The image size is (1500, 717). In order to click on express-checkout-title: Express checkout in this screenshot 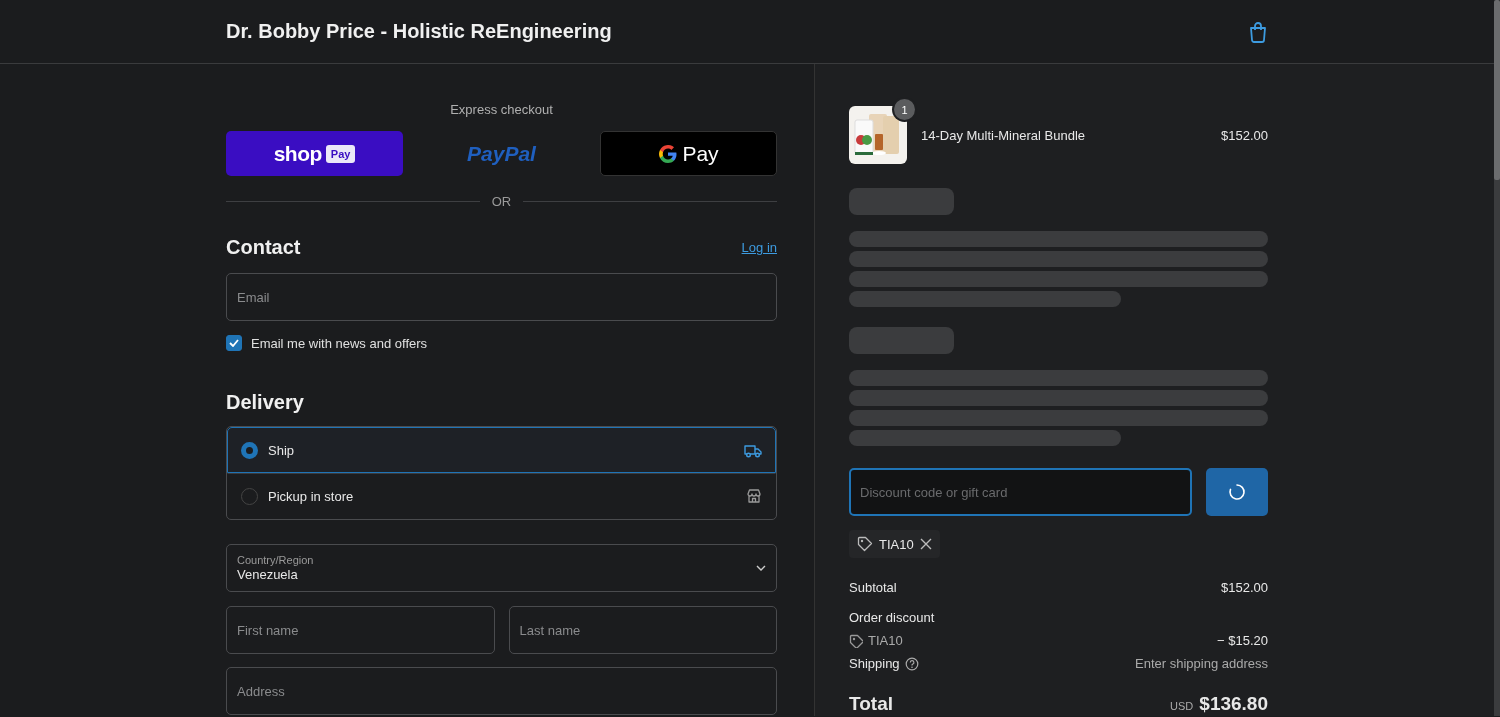, I will do `click(501, 109)`.